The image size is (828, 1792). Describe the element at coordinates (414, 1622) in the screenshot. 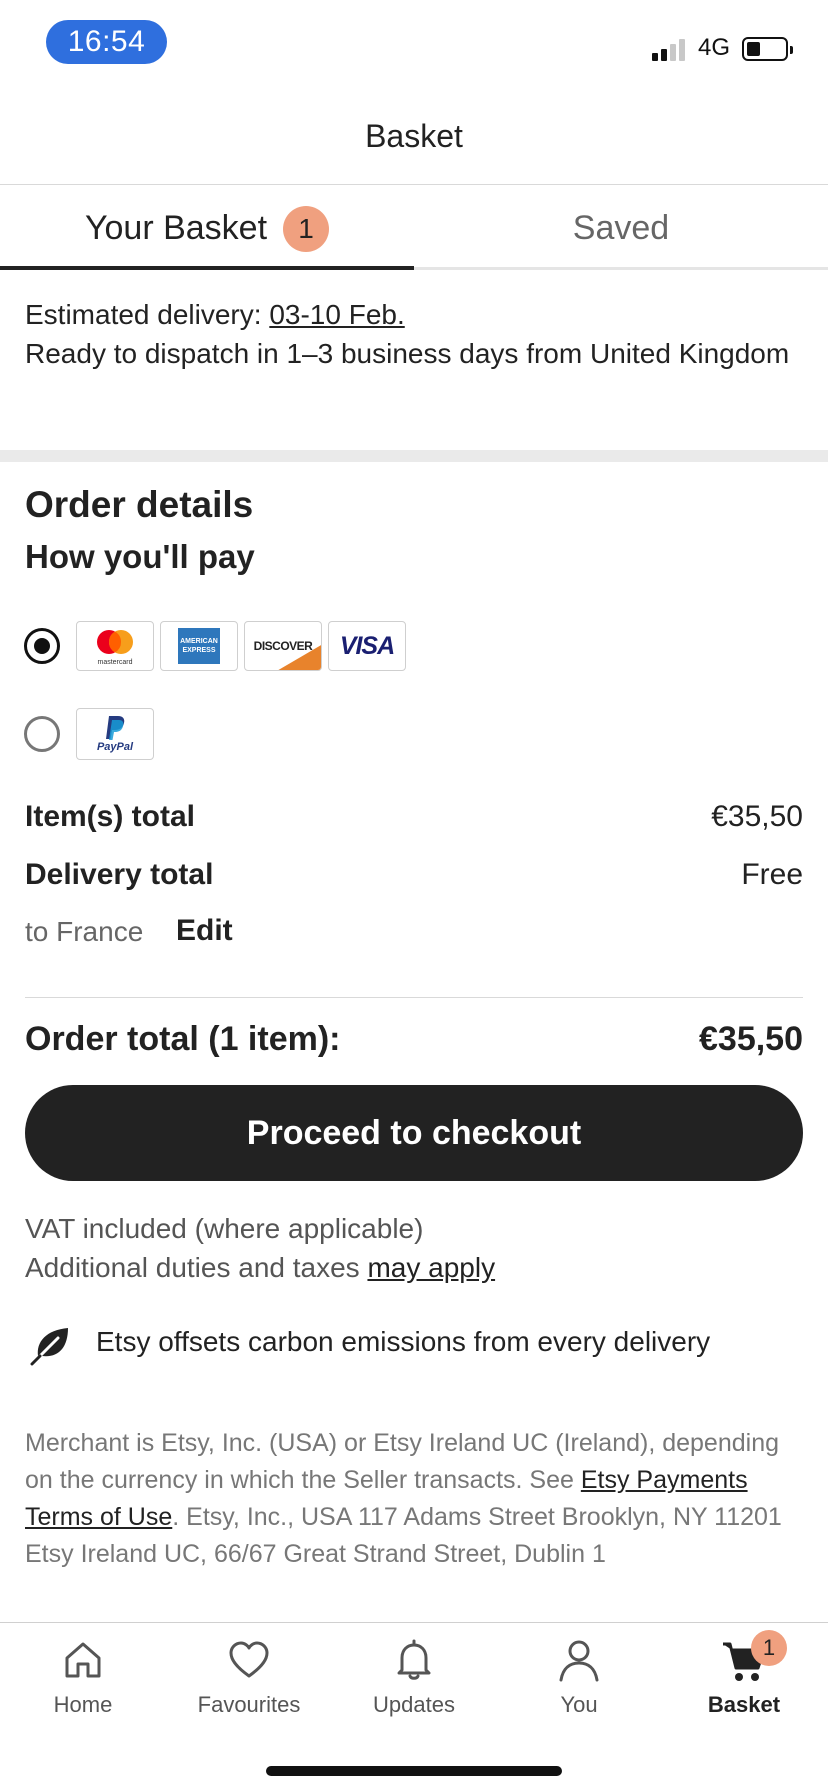

I see `bottom-nav-divider` at that location.